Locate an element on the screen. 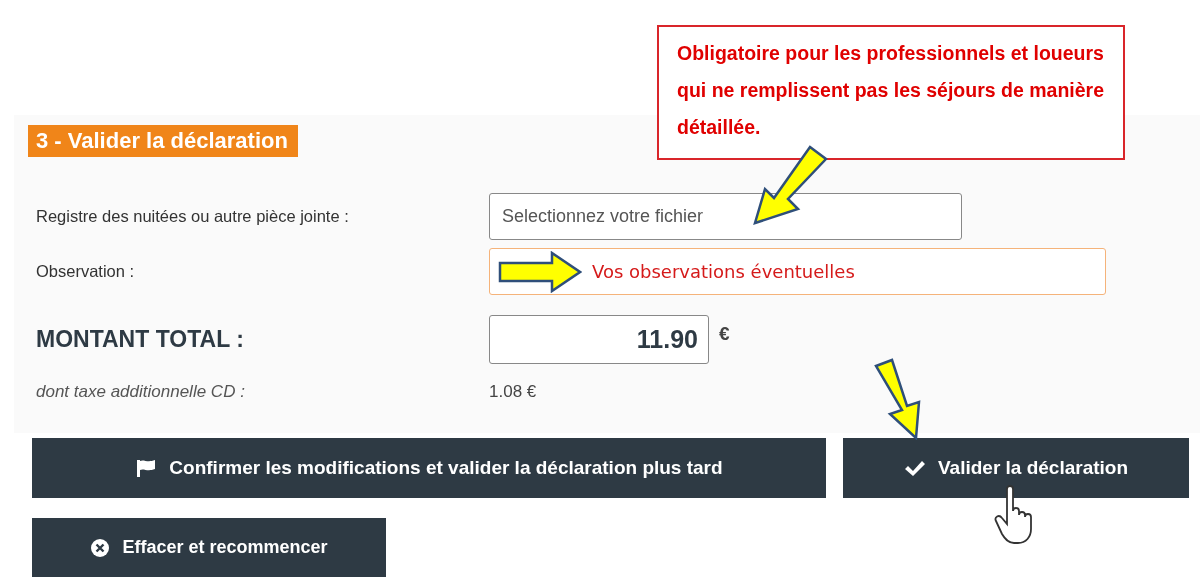  reset-button: Effacer et recommencer is located at coordinates (209, 547).